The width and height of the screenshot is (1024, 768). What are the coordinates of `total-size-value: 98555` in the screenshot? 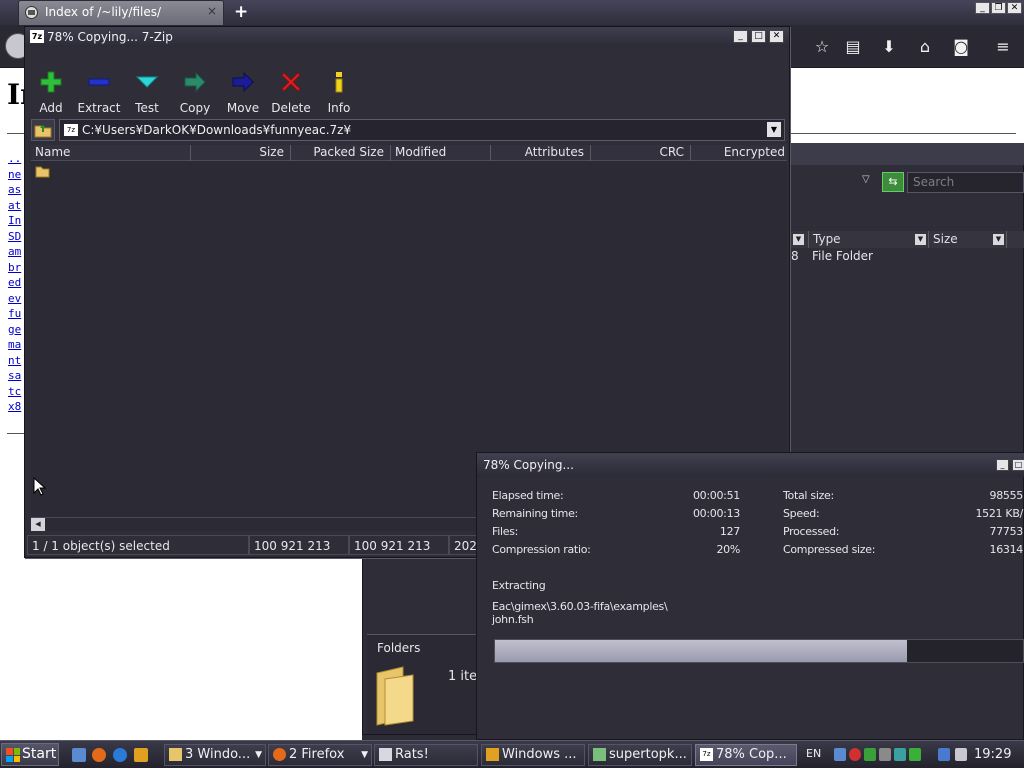 It's located at (1006, 495).